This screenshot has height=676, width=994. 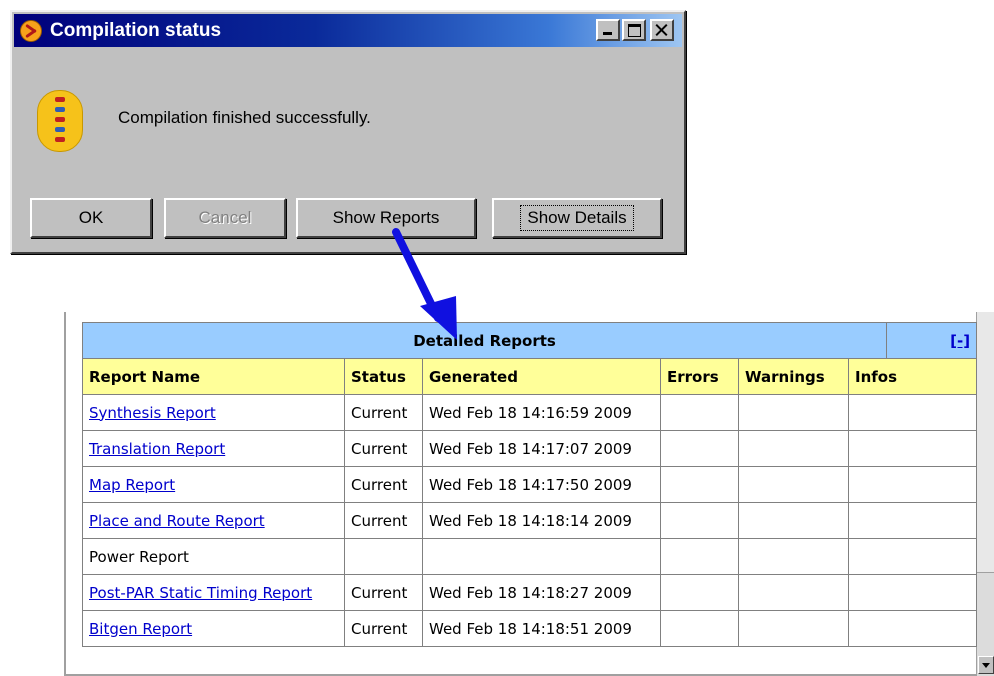 I want to click on report-name-cell: Bitgen Report, so click(x=213, y=628).